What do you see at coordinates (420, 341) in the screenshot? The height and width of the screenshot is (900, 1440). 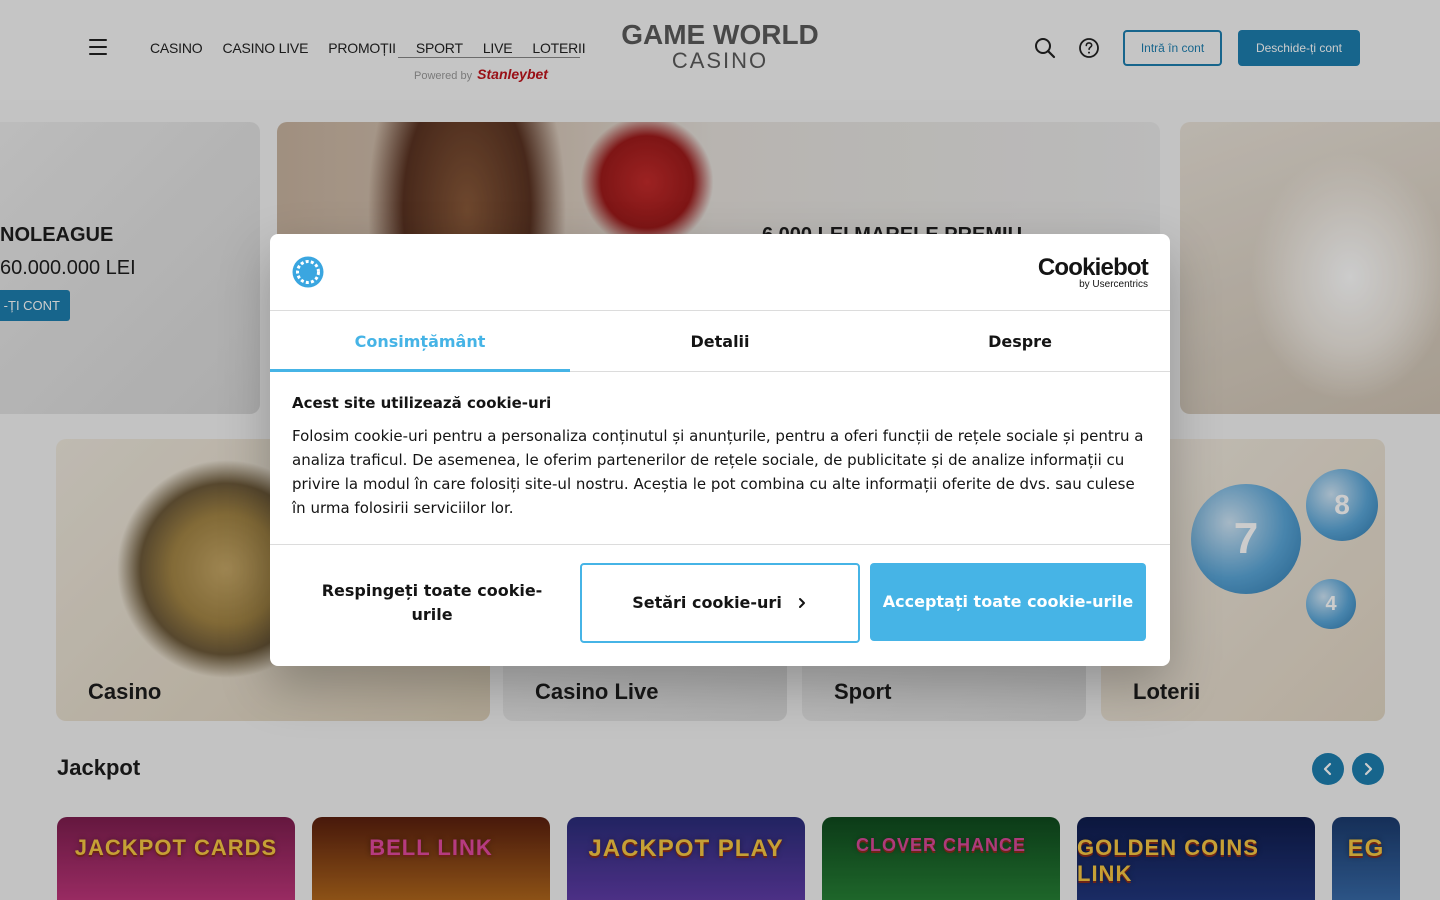 I see `tab-consent: Consimțământ` at bounding box center [420, 341].